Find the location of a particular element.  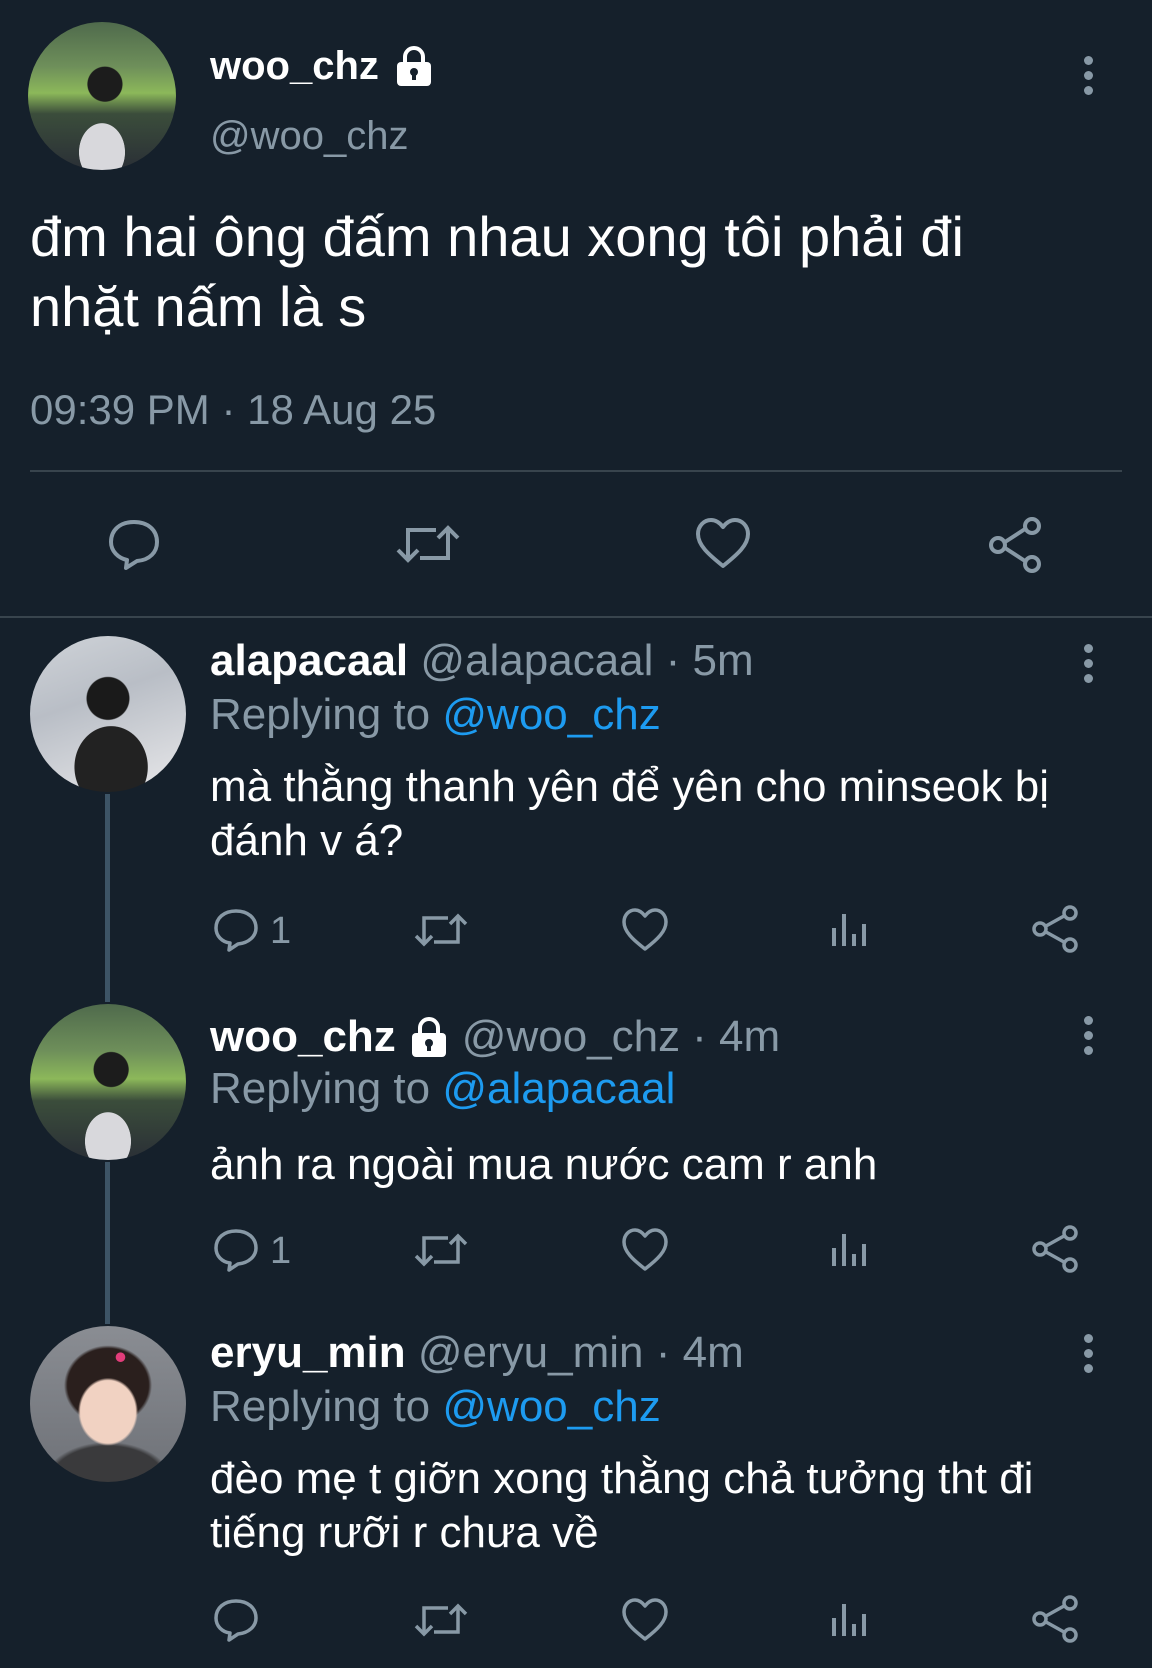

timestamp: 09:39 PM · 18 Aug 25 is located at coordinates (233, 410).